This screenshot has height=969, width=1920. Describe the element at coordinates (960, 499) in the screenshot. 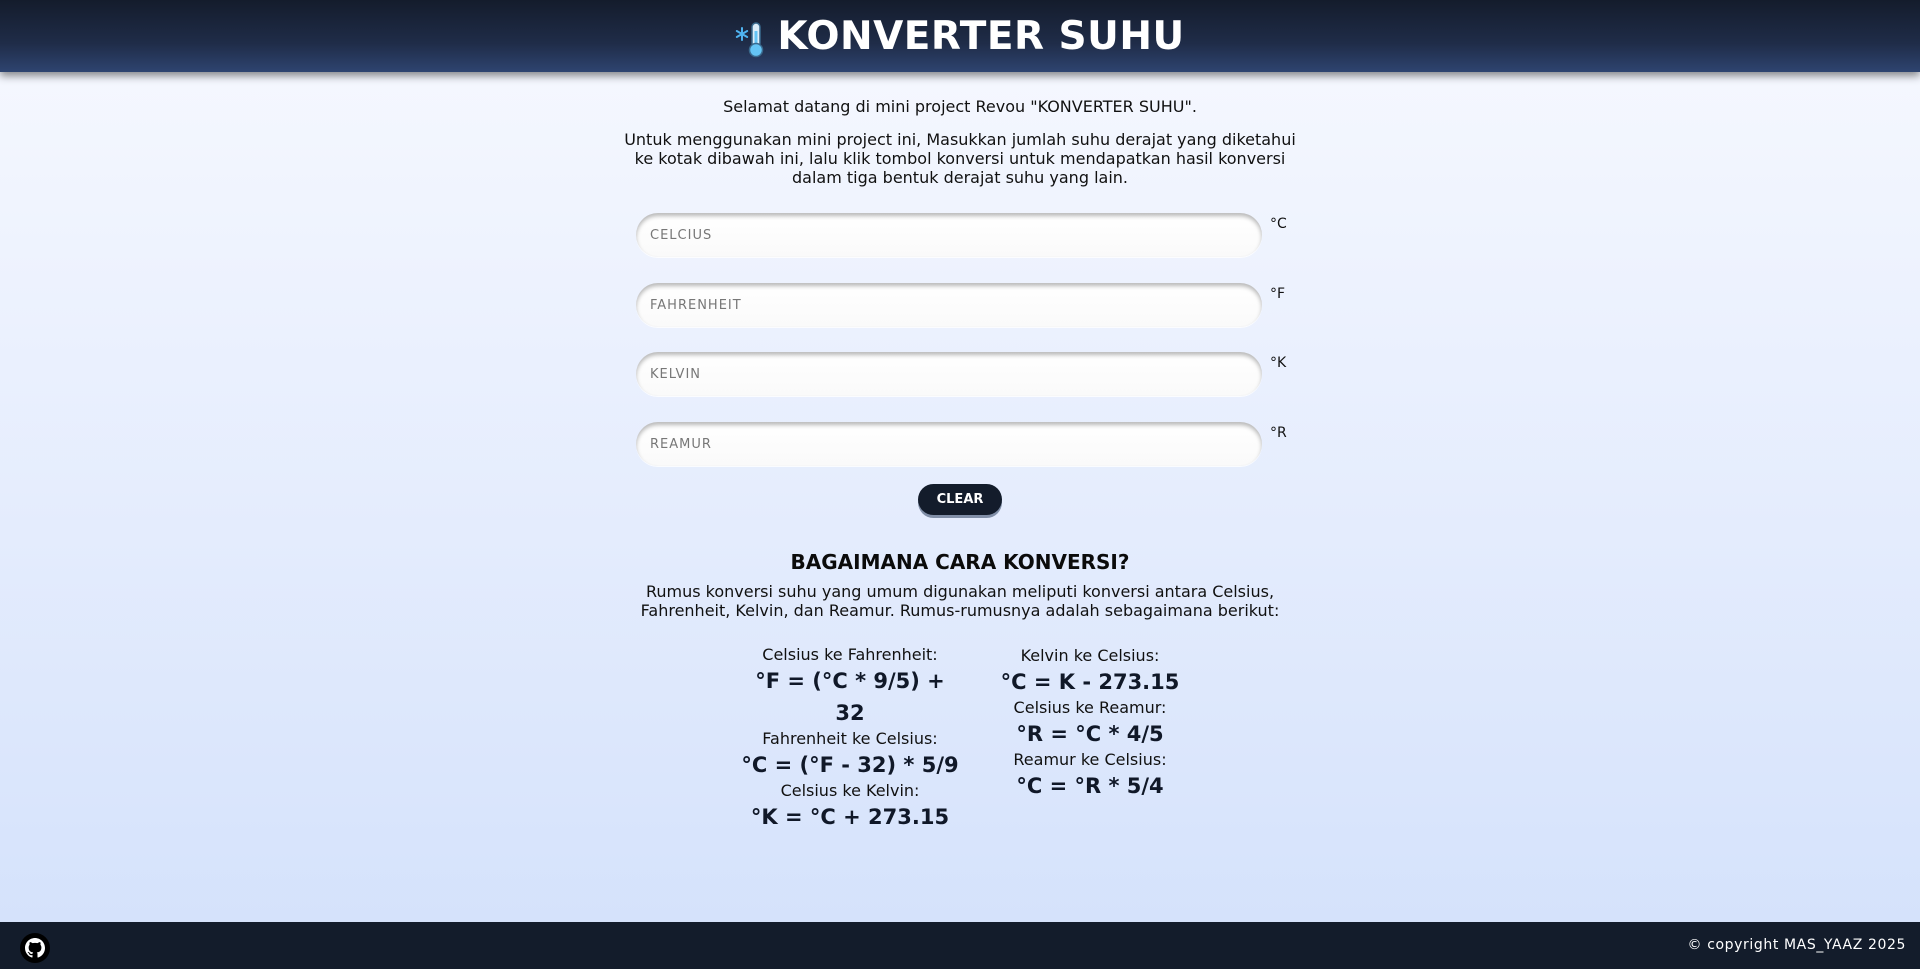

I see `clear-button: CLEAR` at that location.